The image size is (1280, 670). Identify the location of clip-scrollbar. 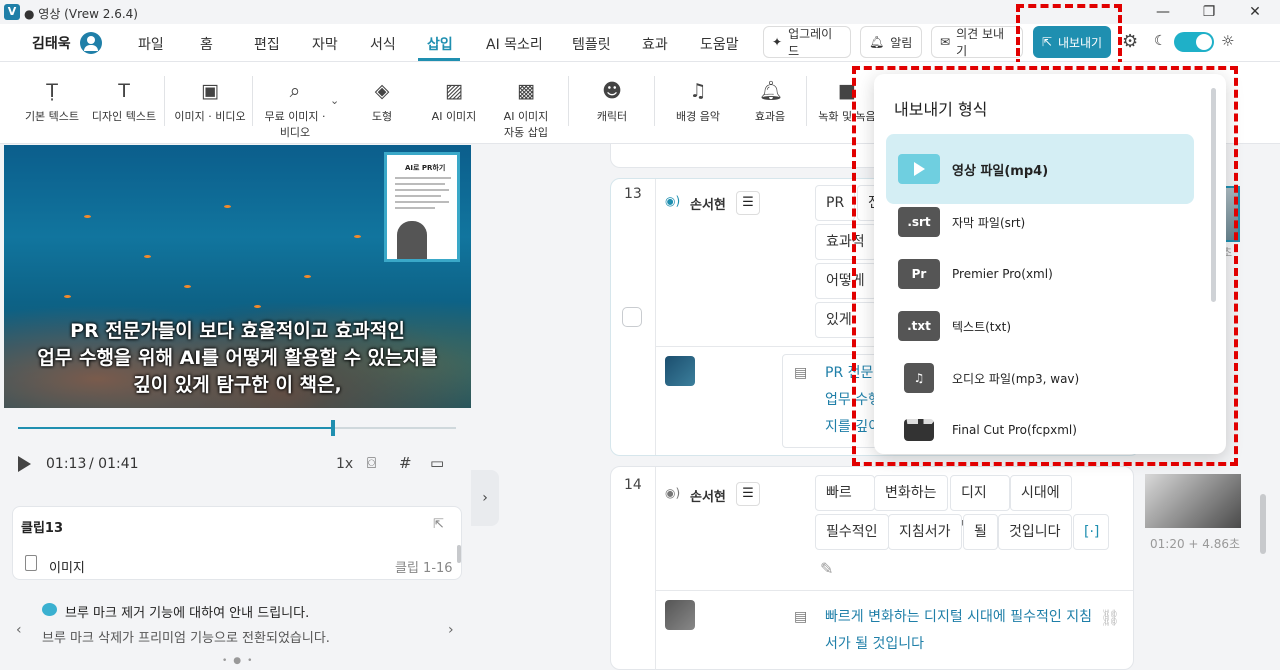
(459, 554).